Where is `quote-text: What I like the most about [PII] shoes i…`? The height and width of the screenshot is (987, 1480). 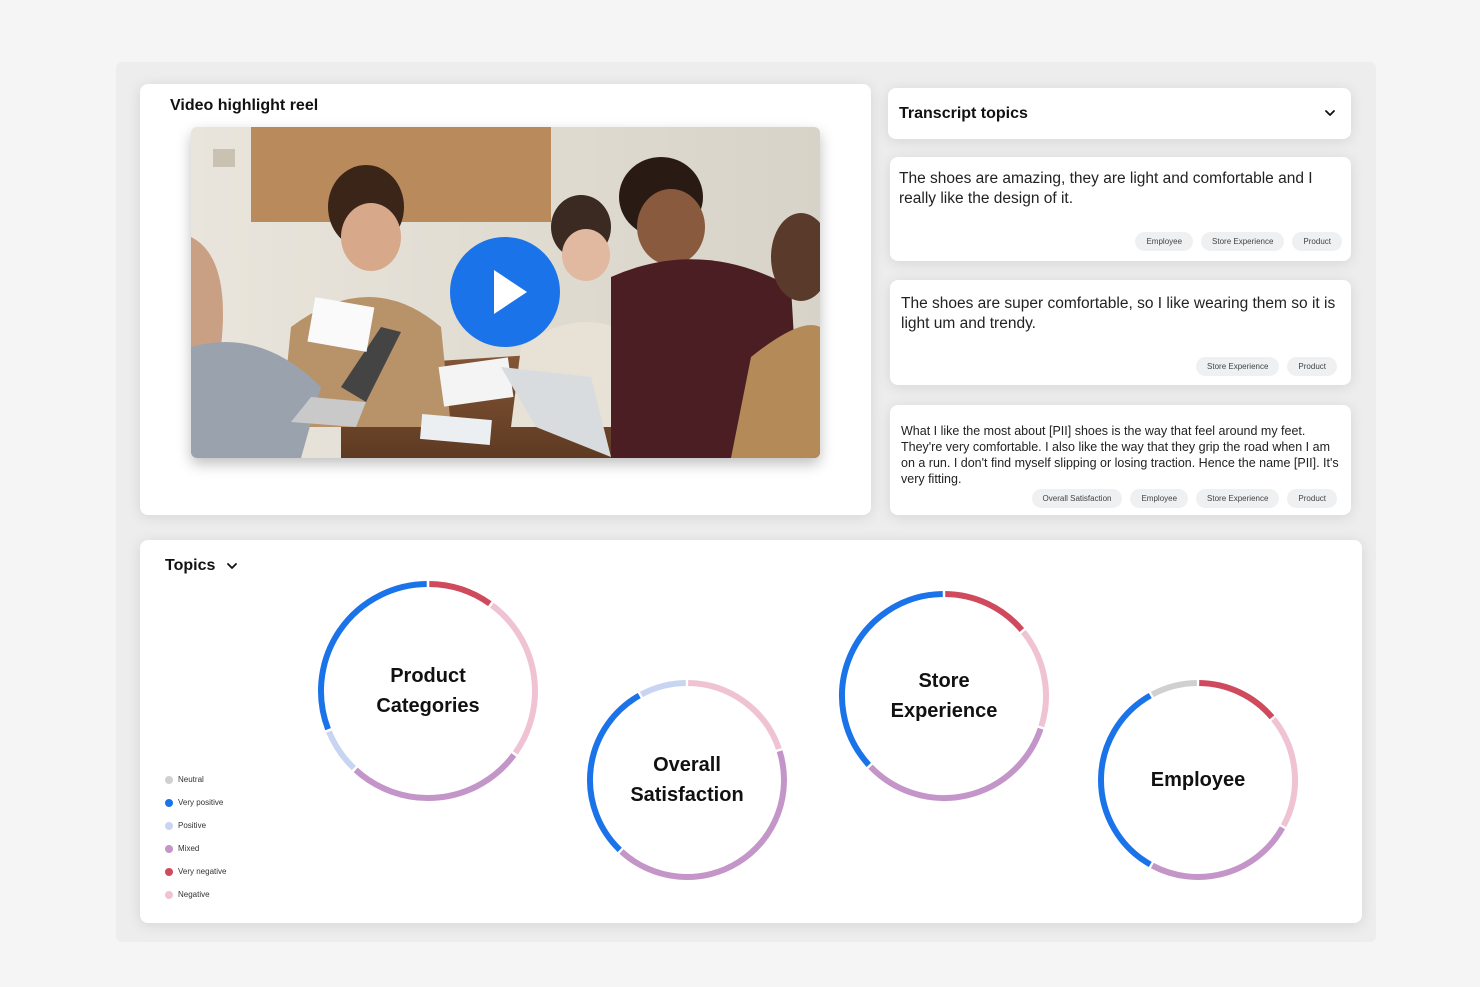 quote-text: What I like the most about [PII] shoes i… is located at coordinates (1120, 455).